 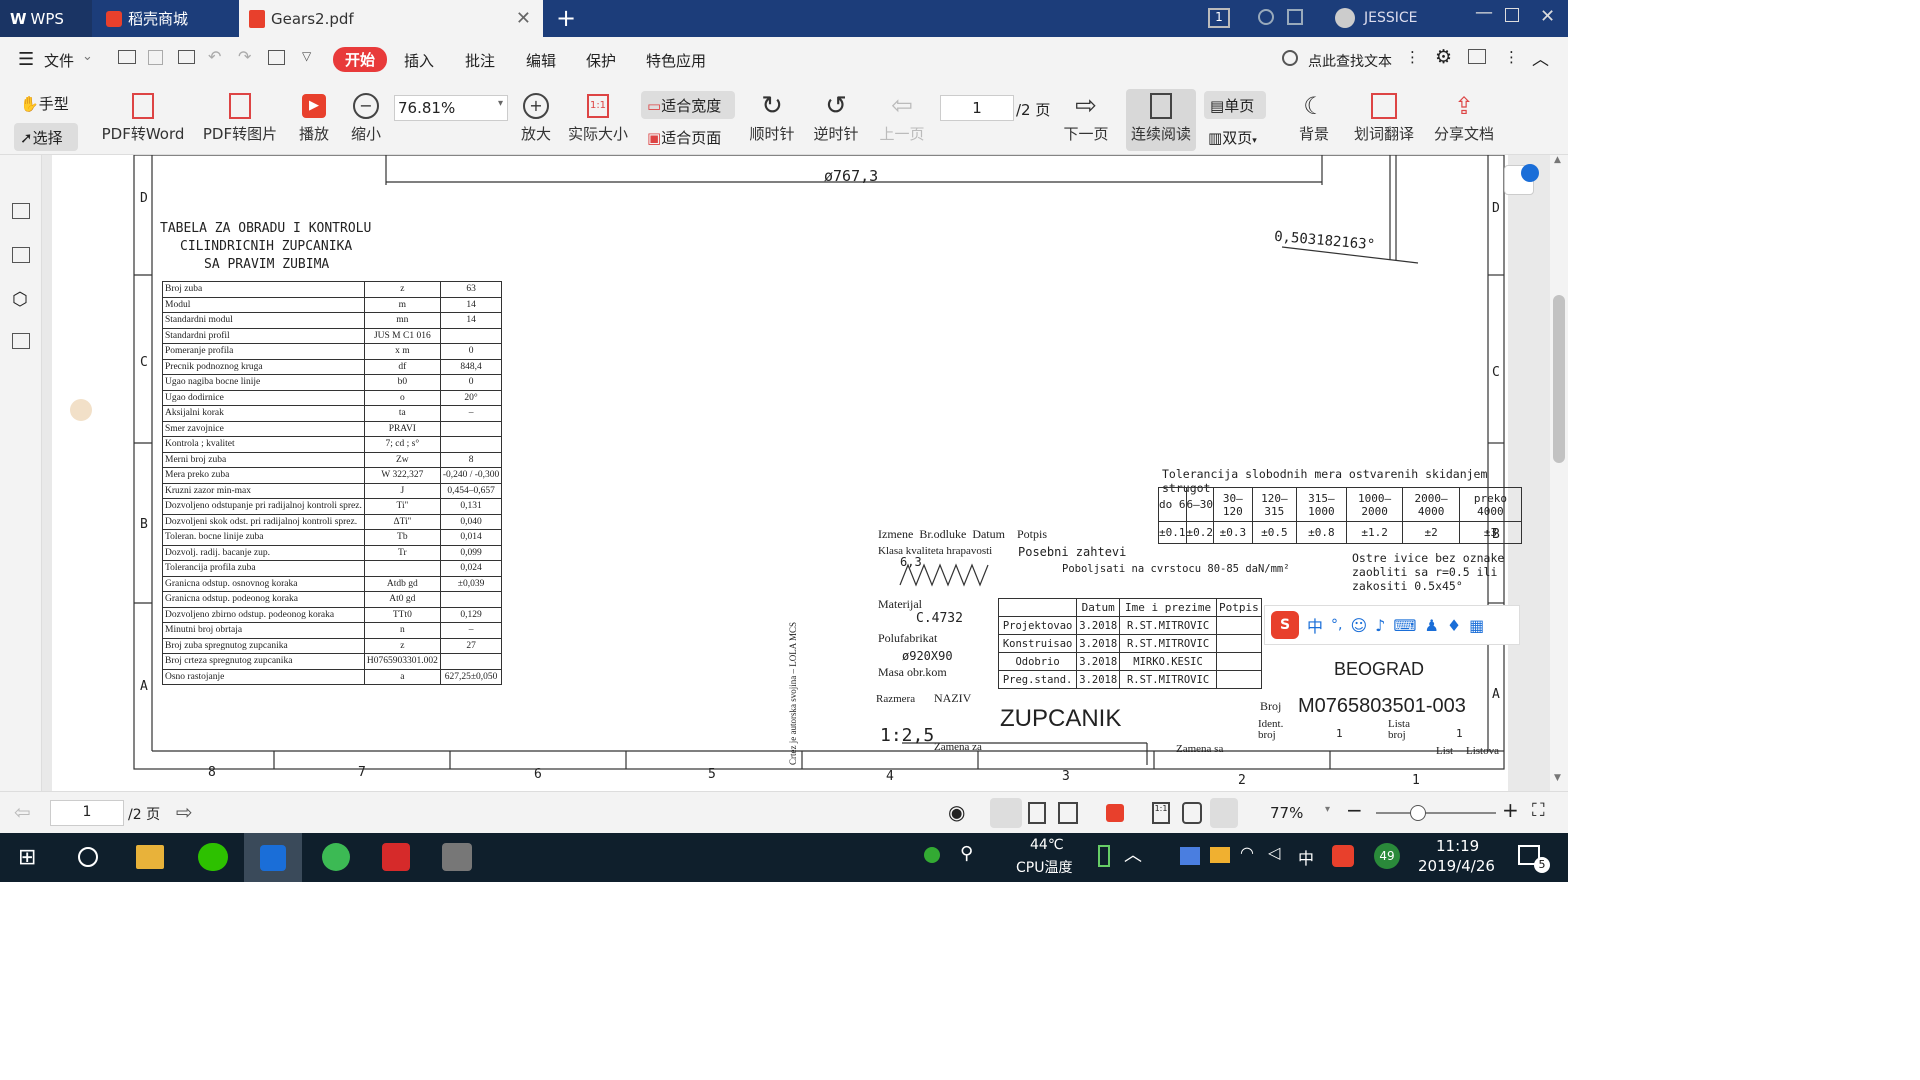 I want to click on double-page-button: ▥双页▾, so click(x=1232, y=137).